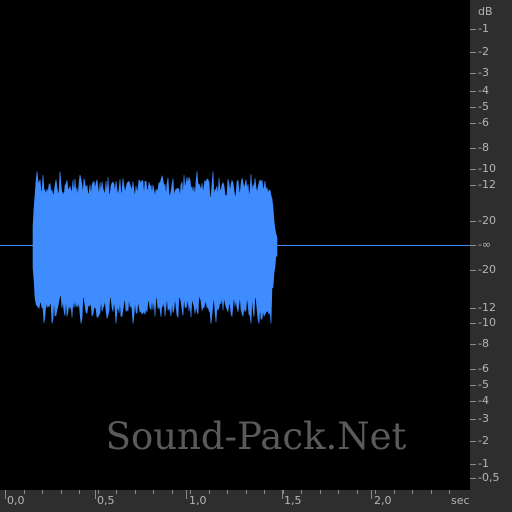 This screenshot has height=512, width=512. I want to click on time-label: 1,0, so click(198, 500).